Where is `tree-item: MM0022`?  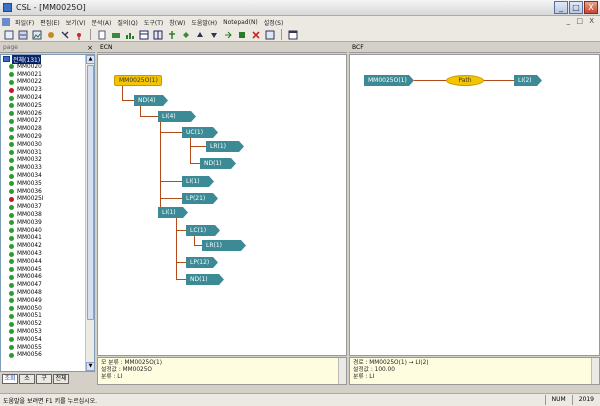
tree-item: MM0022 is located at coordinates (47, 83).